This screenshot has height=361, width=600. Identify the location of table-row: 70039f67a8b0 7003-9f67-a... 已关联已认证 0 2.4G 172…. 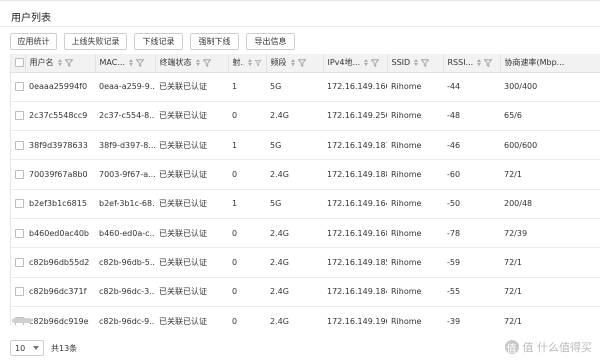
(305, 174).